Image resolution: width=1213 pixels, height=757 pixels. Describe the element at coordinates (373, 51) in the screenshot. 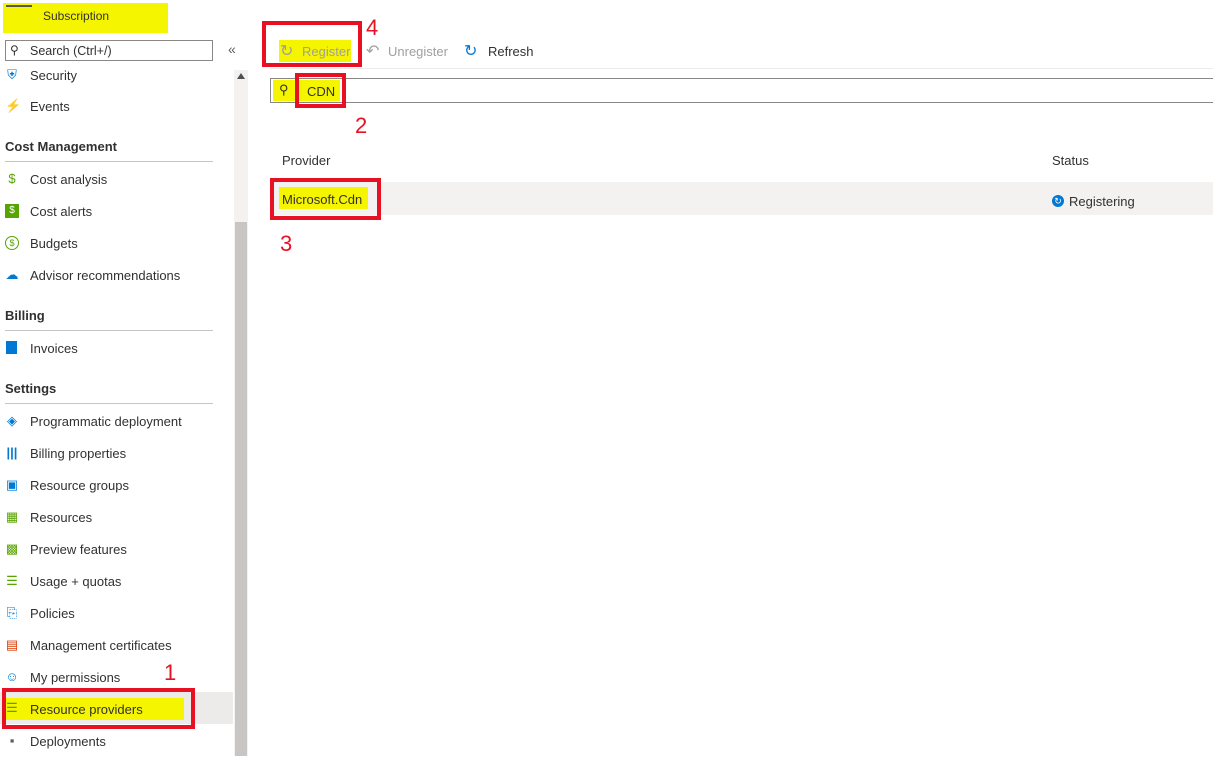

I see `undo-icon: ↶` at that location.